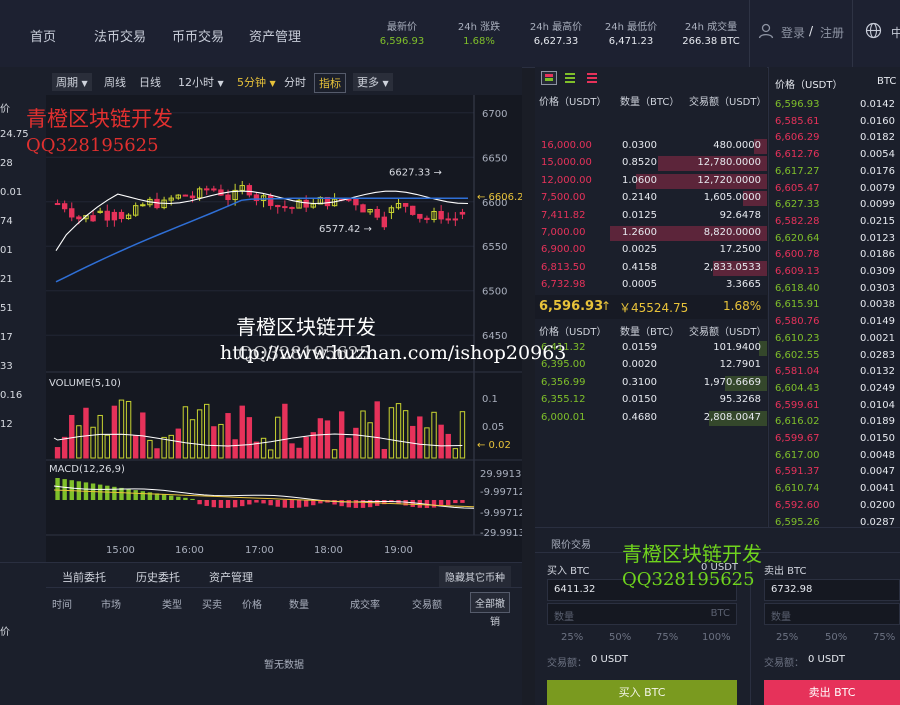 The height and width of the screenshot is (705, 900). I want to click on period-5min-label: 5分钟, so click(251, 82).